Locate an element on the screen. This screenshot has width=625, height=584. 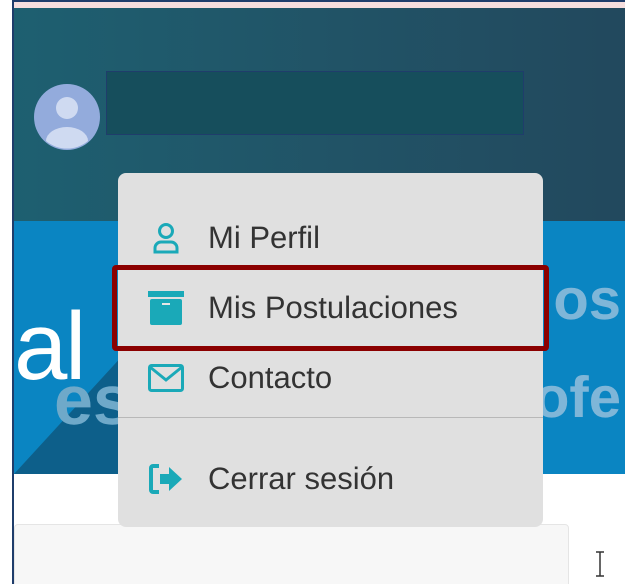
envelope-icon is located at coordinates (166, 378).